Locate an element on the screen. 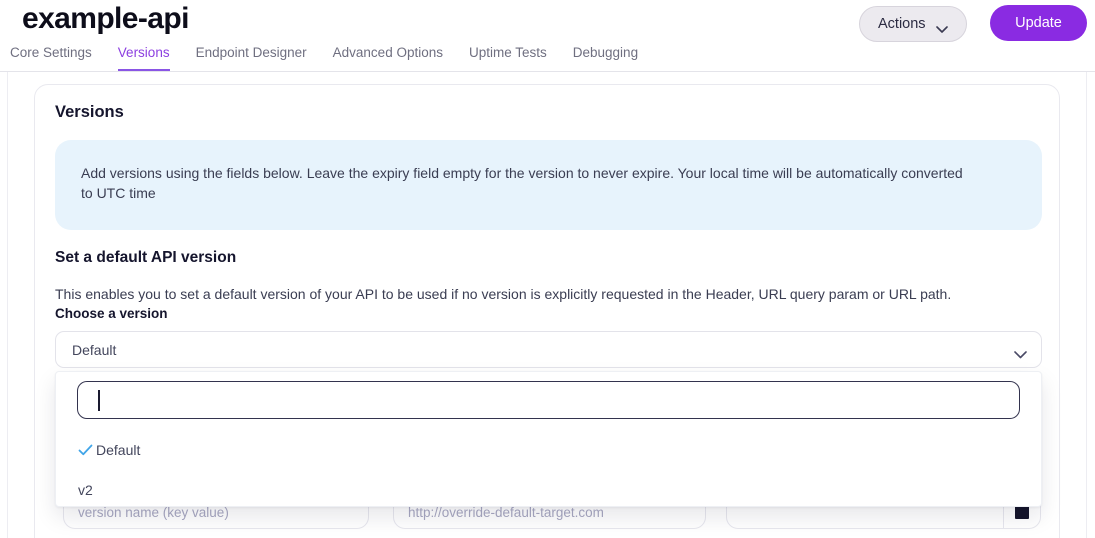  tab-debugging: Debugging is located at coordinates (605, 58).